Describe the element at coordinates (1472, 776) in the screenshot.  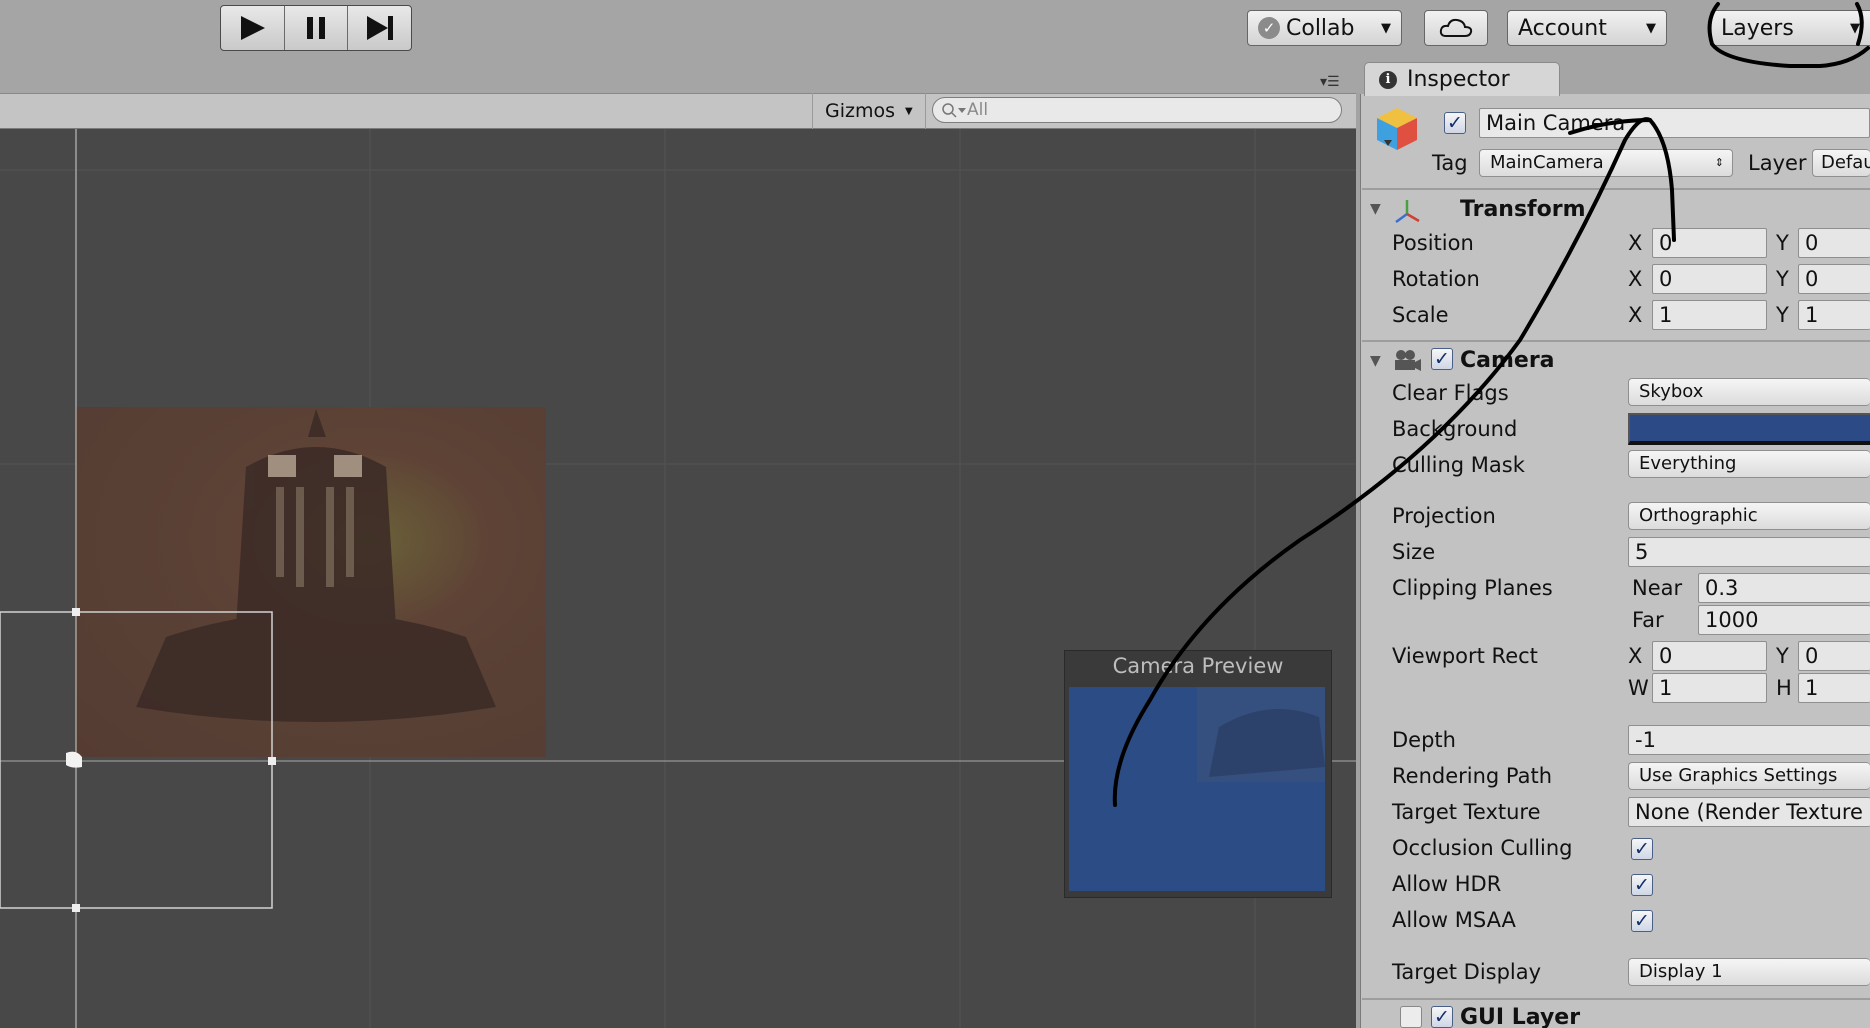
I see `rendering-path-label: Rendering Path` at that location.